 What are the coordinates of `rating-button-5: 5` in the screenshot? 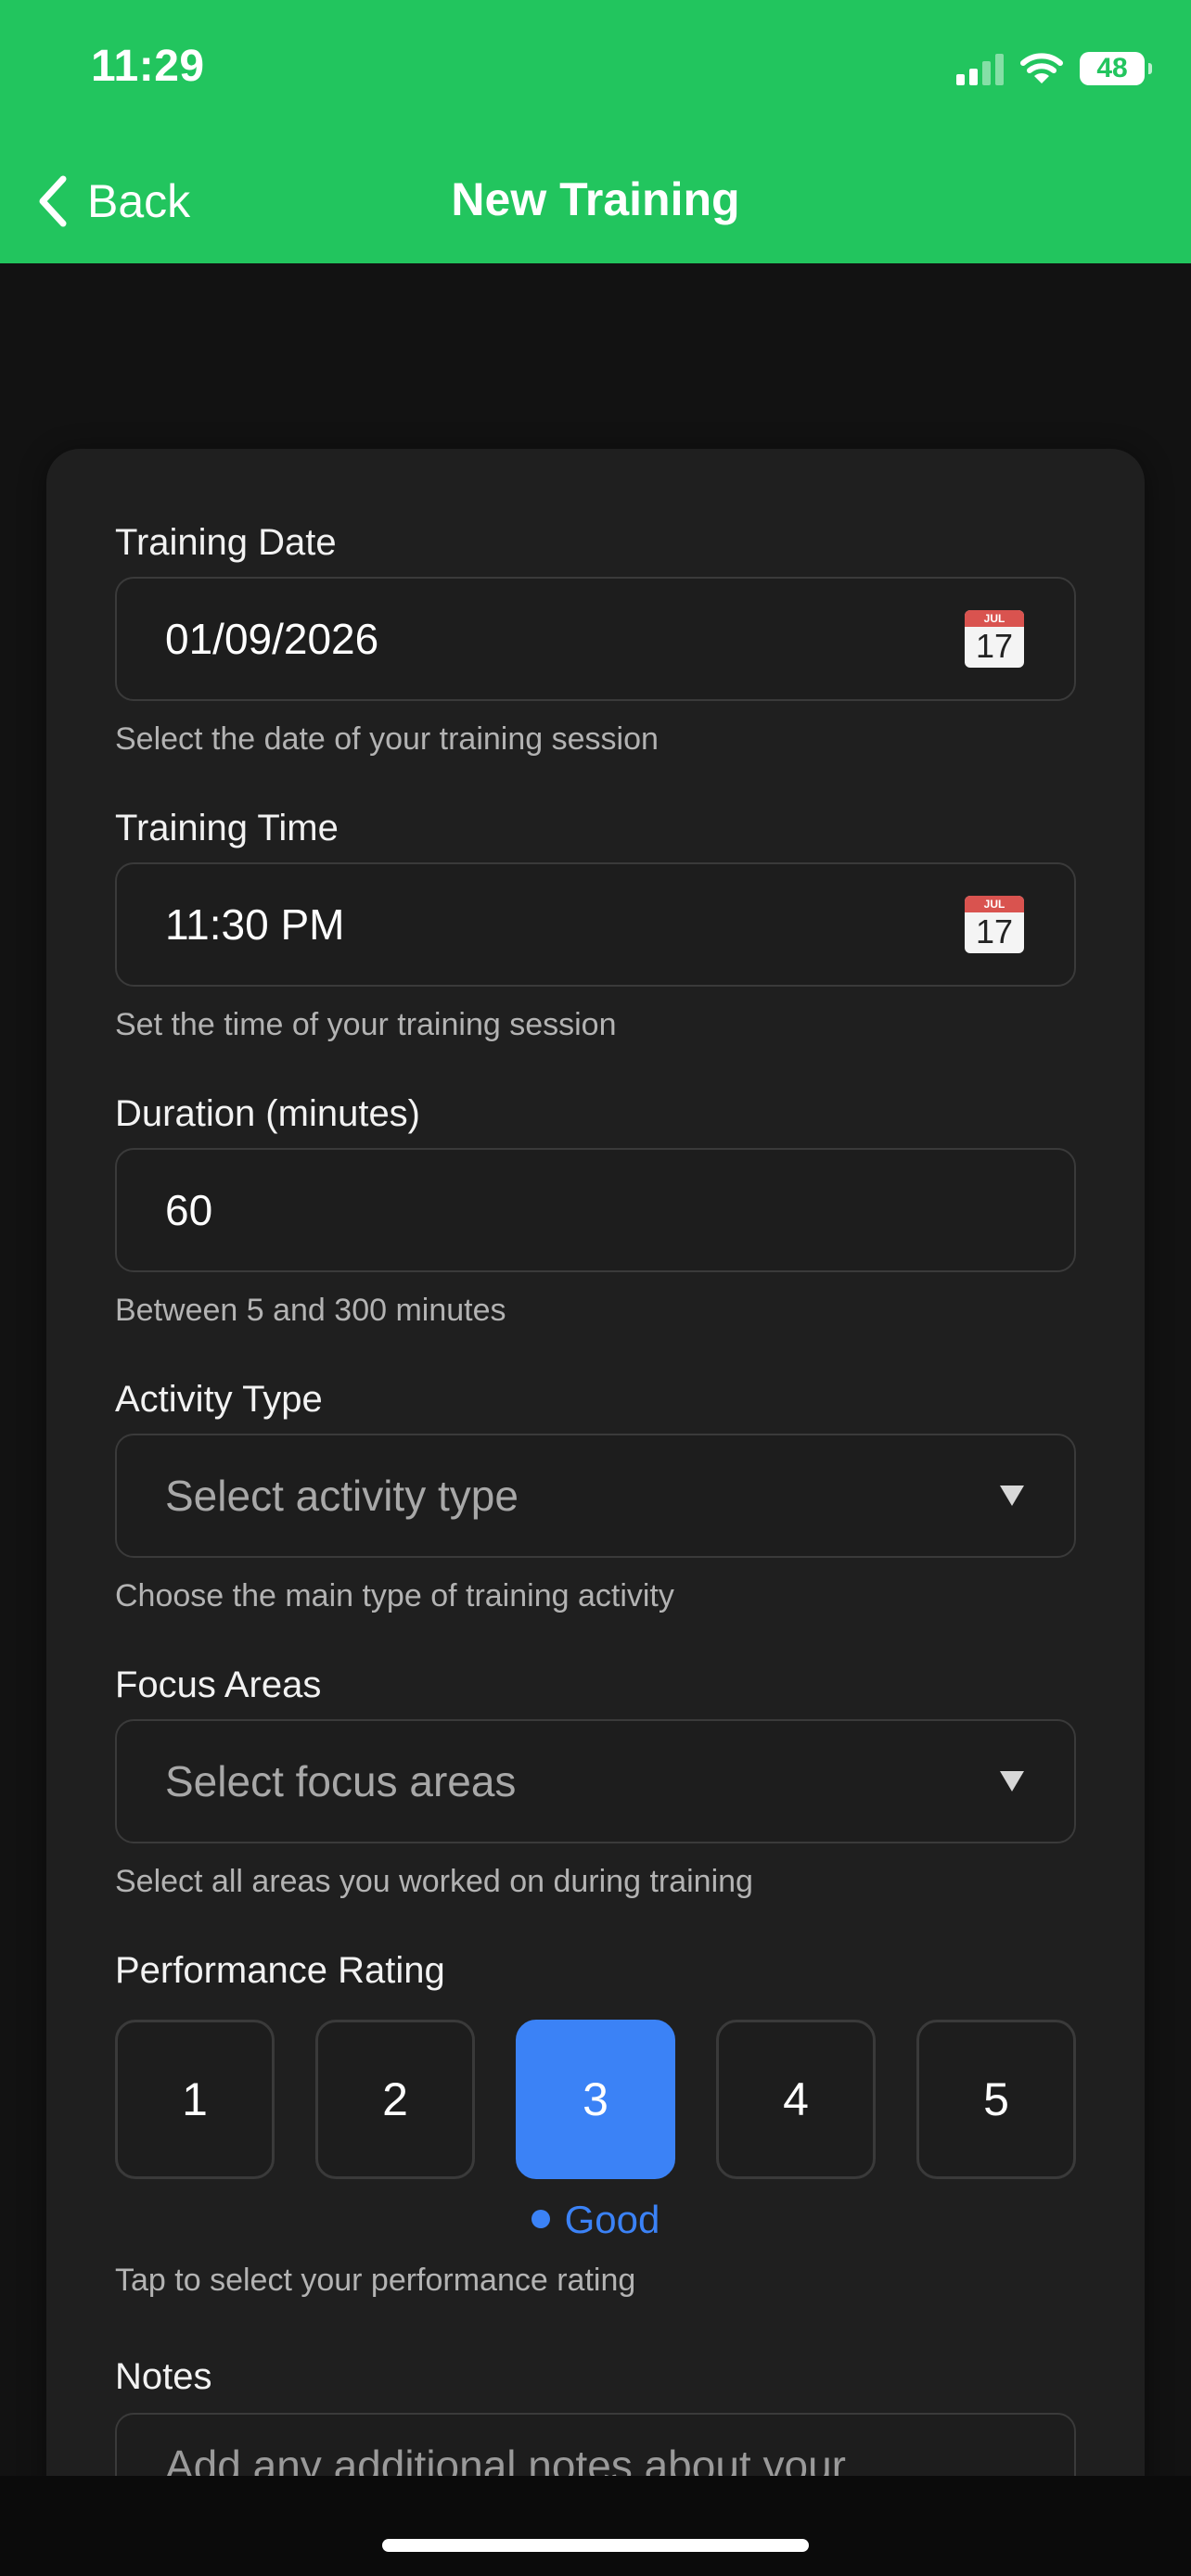 It's located at (996, 2099).